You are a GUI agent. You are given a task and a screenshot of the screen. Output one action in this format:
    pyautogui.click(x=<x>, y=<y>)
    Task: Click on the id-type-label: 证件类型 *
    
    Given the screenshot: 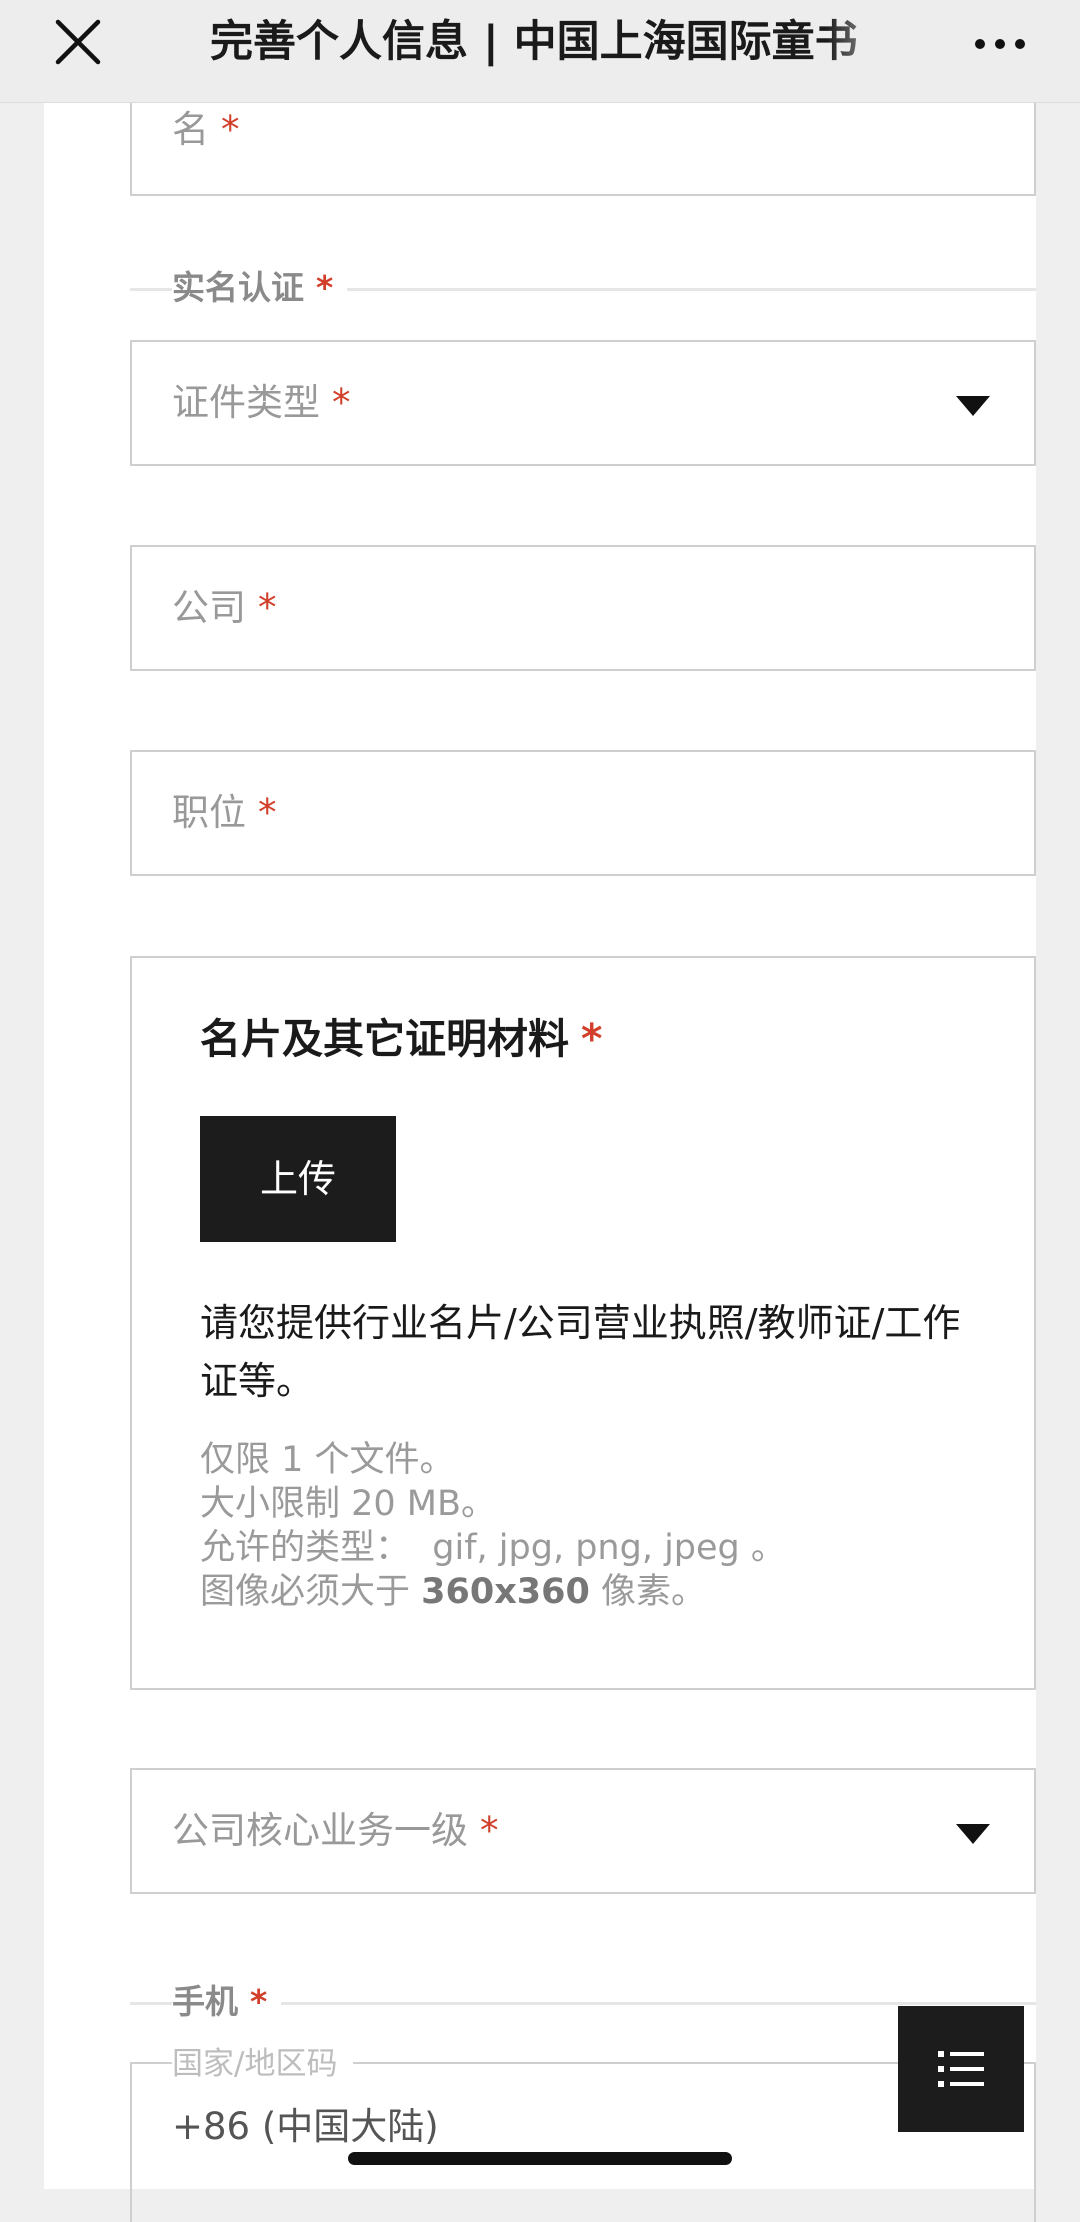 What is the action you would take?
    pyautogui.click(x=261, y=402)
    